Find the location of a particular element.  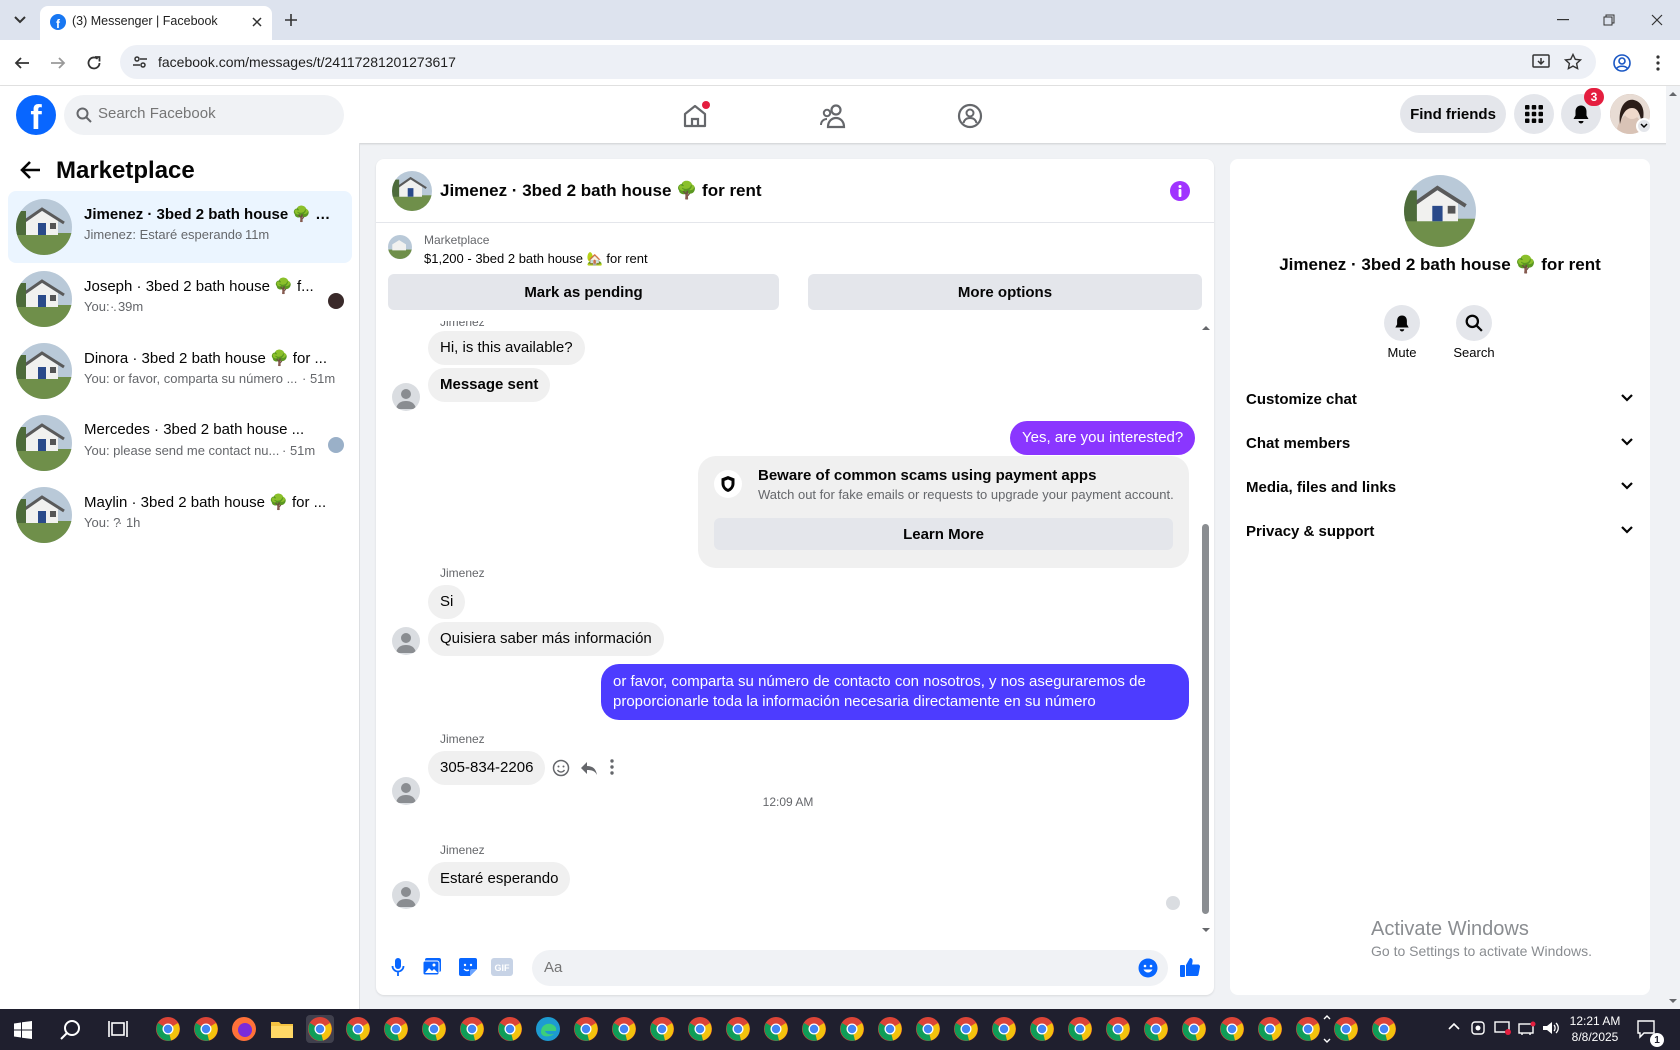

mute-bell-icon is located at coordinates (1402, 323).